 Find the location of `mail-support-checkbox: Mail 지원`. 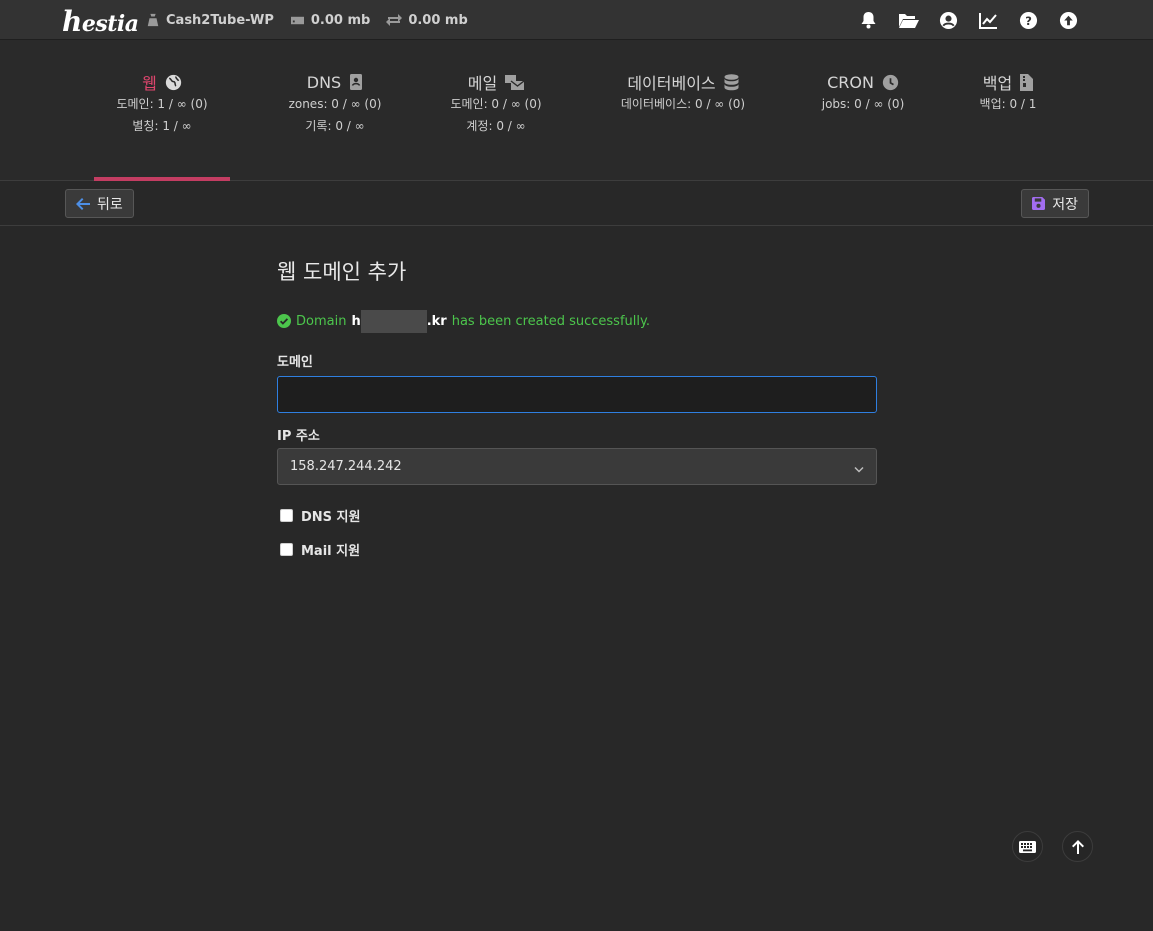

mail-support-checkbox: Mail 지원 is located at coordinates (320, 550).